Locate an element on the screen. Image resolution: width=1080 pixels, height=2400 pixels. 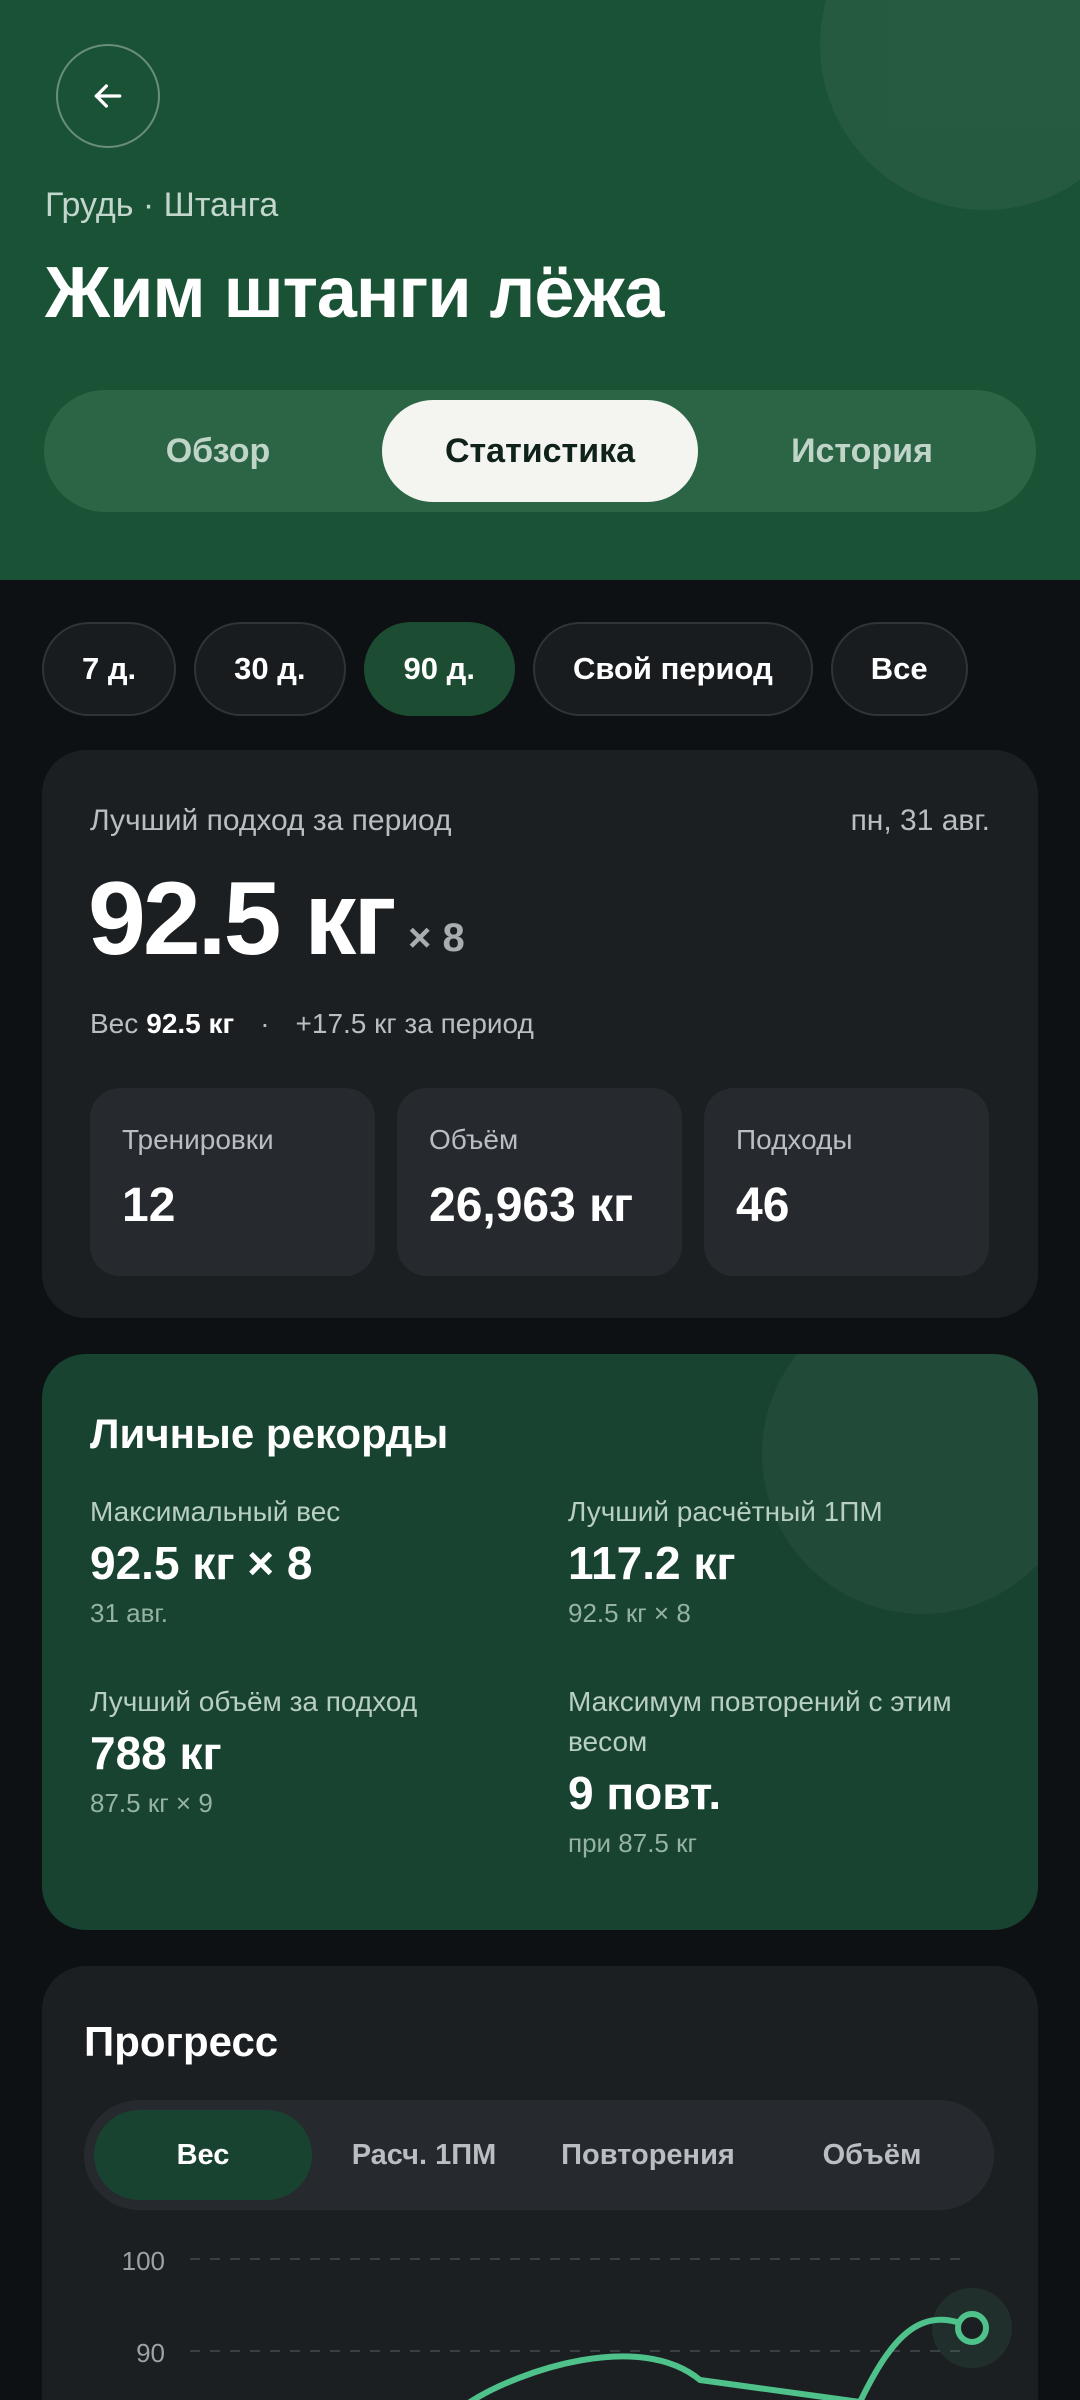
record-max-weight: Максимальный вес 92.5 кг × 8 31 авг. is located at coordinates (310, 1560).